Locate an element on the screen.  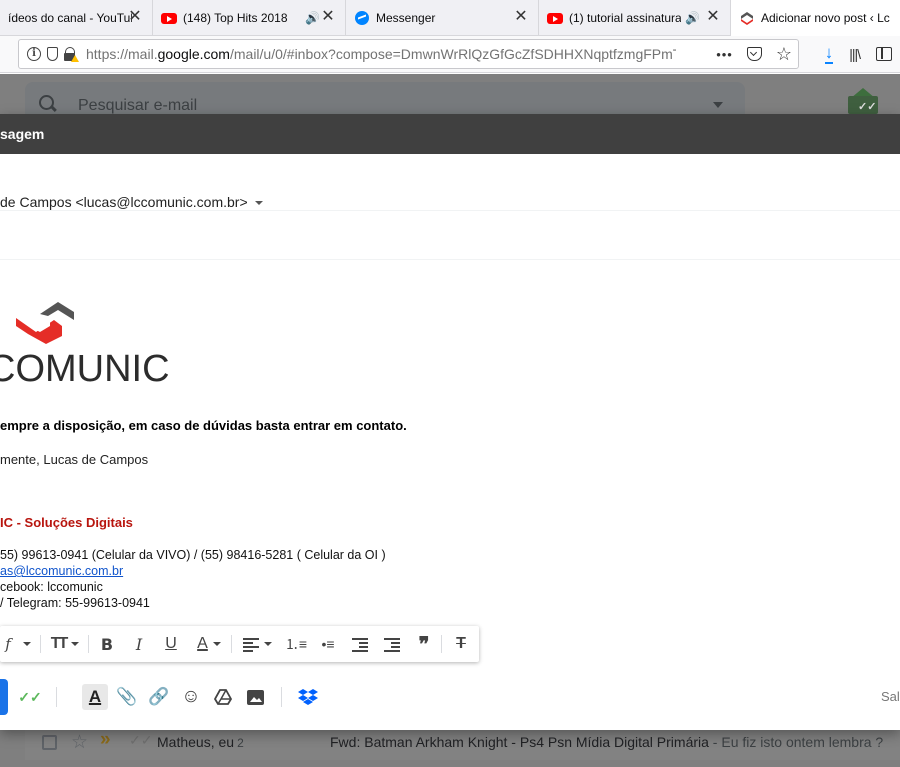
send-button is located at coordinates (4, 697).